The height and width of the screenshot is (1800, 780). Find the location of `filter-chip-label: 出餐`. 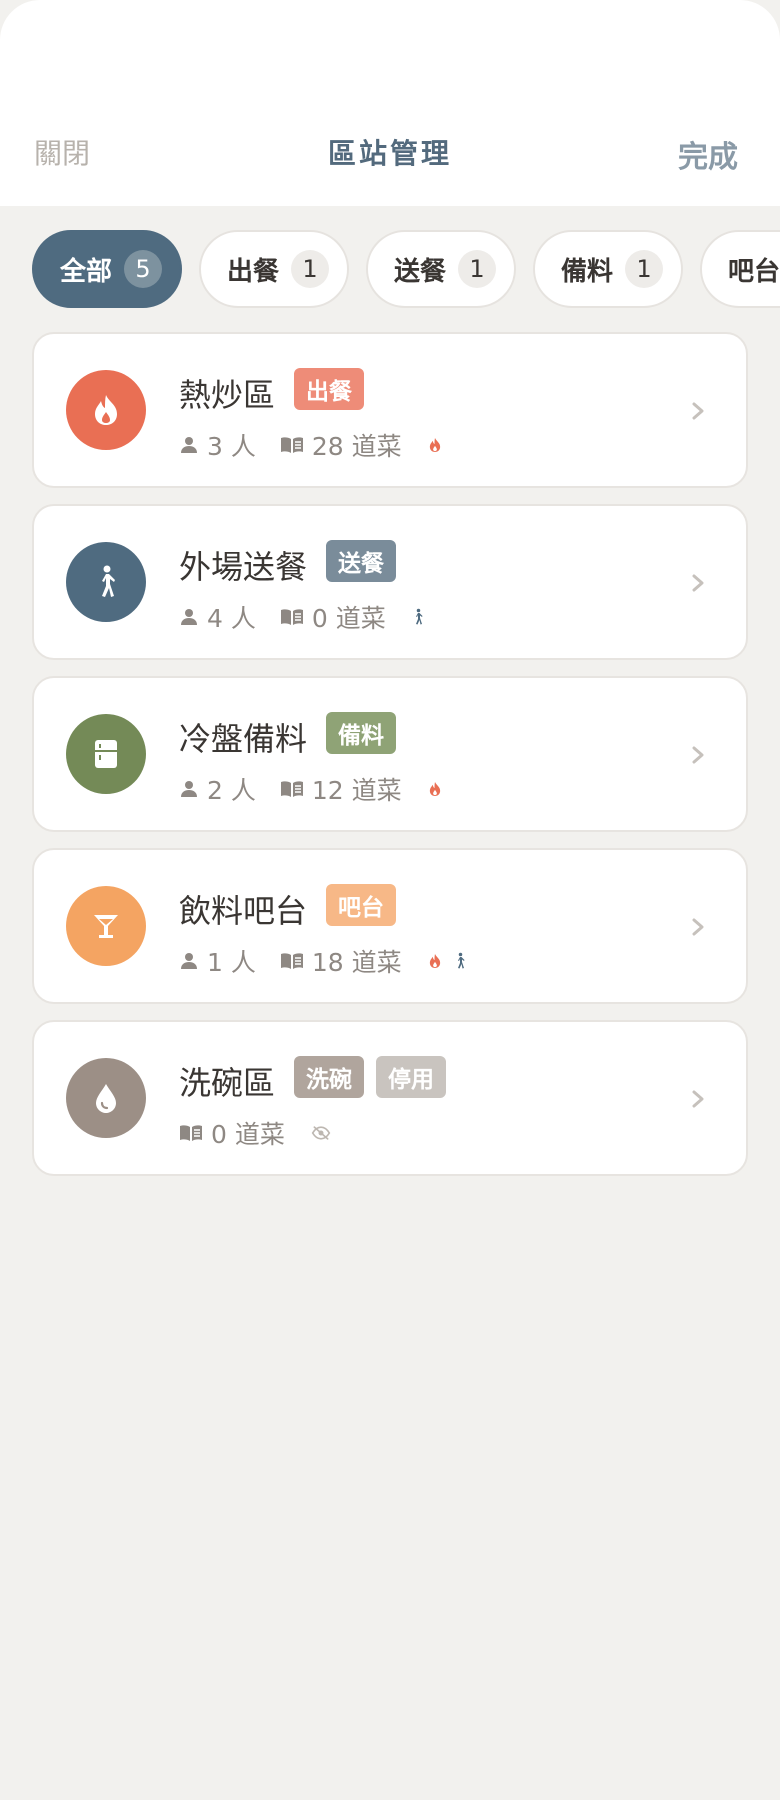

filter-chip-label: 出餐 is located at coordinates (253, 271).